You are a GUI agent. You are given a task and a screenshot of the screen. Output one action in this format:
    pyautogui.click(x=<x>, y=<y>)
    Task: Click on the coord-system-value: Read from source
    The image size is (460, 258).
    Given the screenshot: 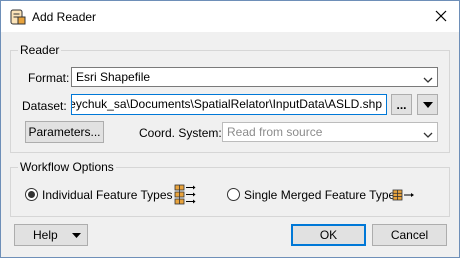 What is the action you would take?
    pyautogui.click(x=275, y=132)
    